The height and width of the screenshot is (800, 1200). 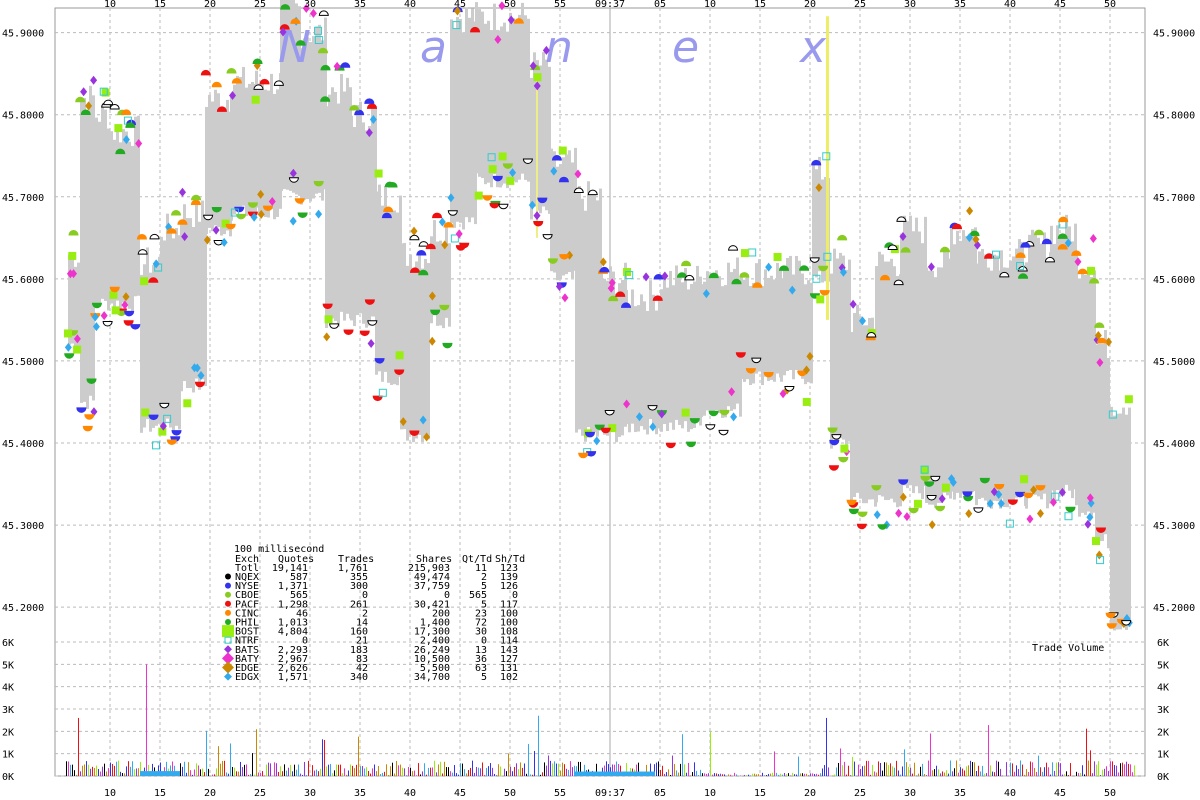 I want to click on price-tick-label-right: 45.6000, so click(x=1174, y=280).